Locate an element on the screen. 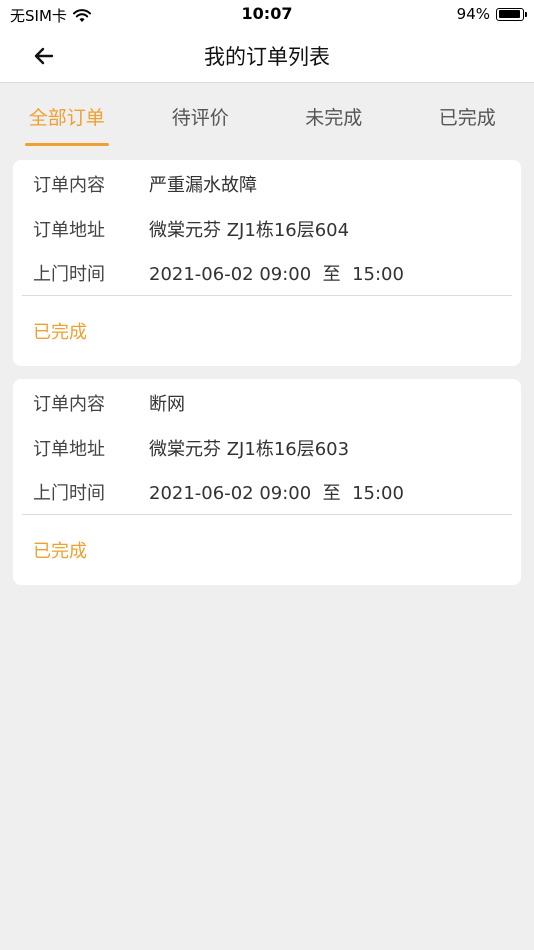 Image resolution: width=534 pixels, height=950 pixels. battery-icon is located at coordinates (511, 14).